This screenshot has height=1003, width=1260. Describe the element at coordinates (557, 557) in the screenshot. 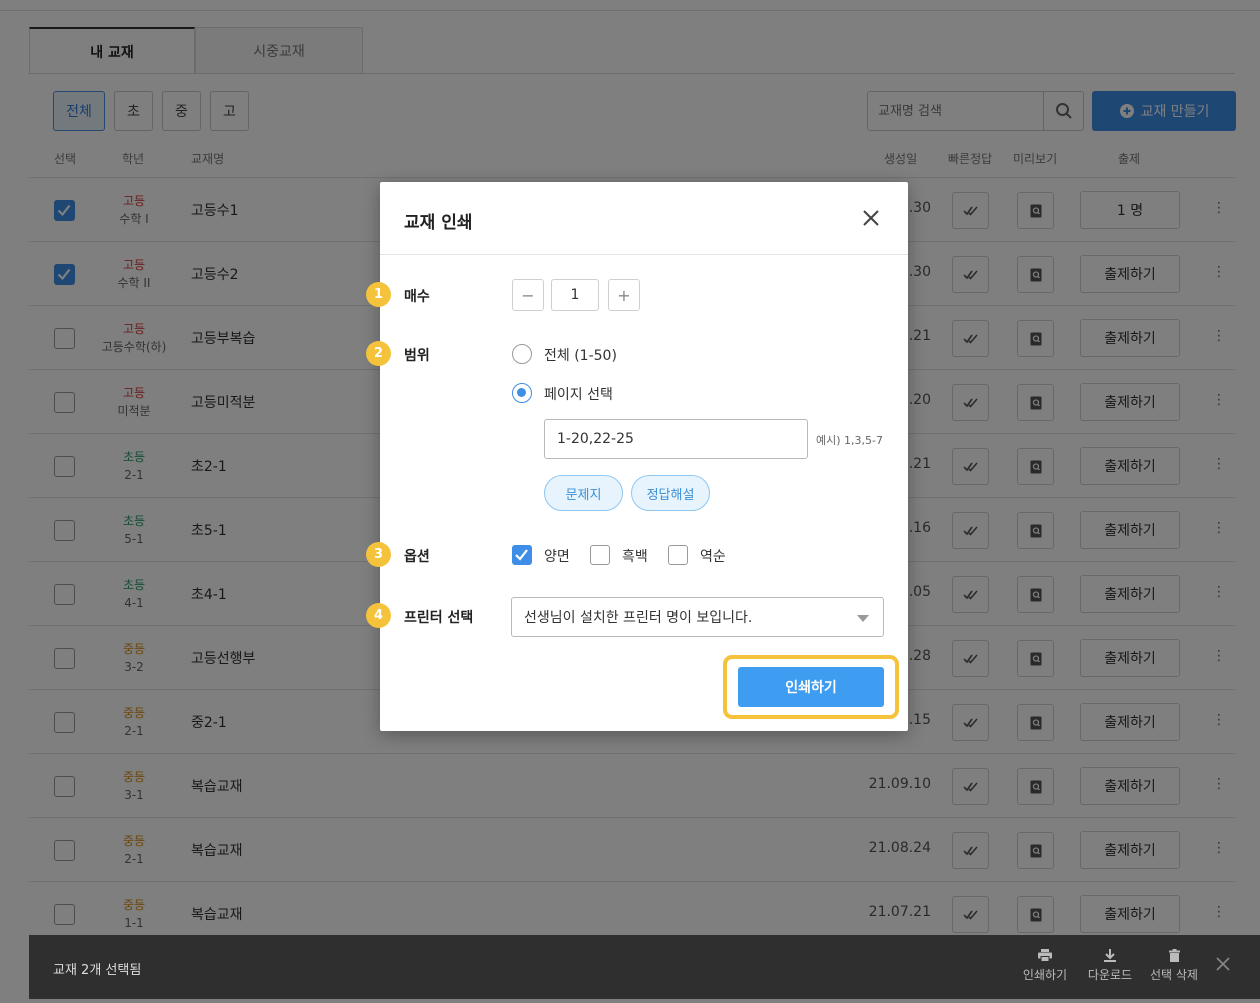

I see `duplex-label: 양면` at that location.